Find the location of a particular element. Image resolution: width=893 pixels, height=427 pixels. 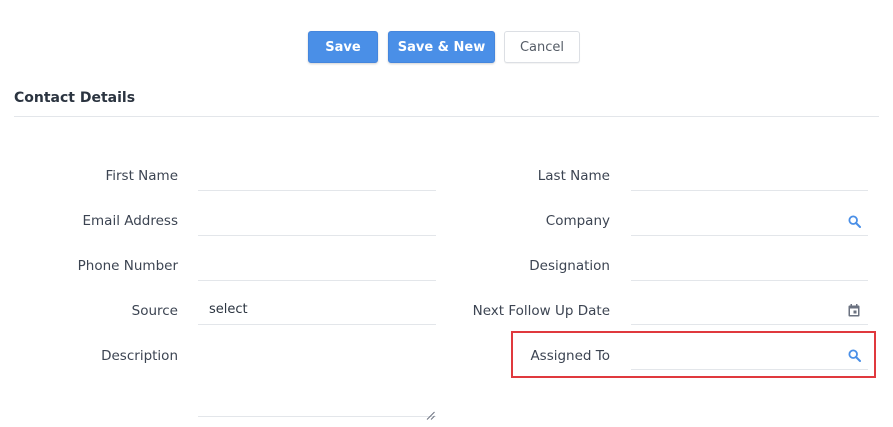

last-name-label: Last Name is located at coordinates (573, 176).